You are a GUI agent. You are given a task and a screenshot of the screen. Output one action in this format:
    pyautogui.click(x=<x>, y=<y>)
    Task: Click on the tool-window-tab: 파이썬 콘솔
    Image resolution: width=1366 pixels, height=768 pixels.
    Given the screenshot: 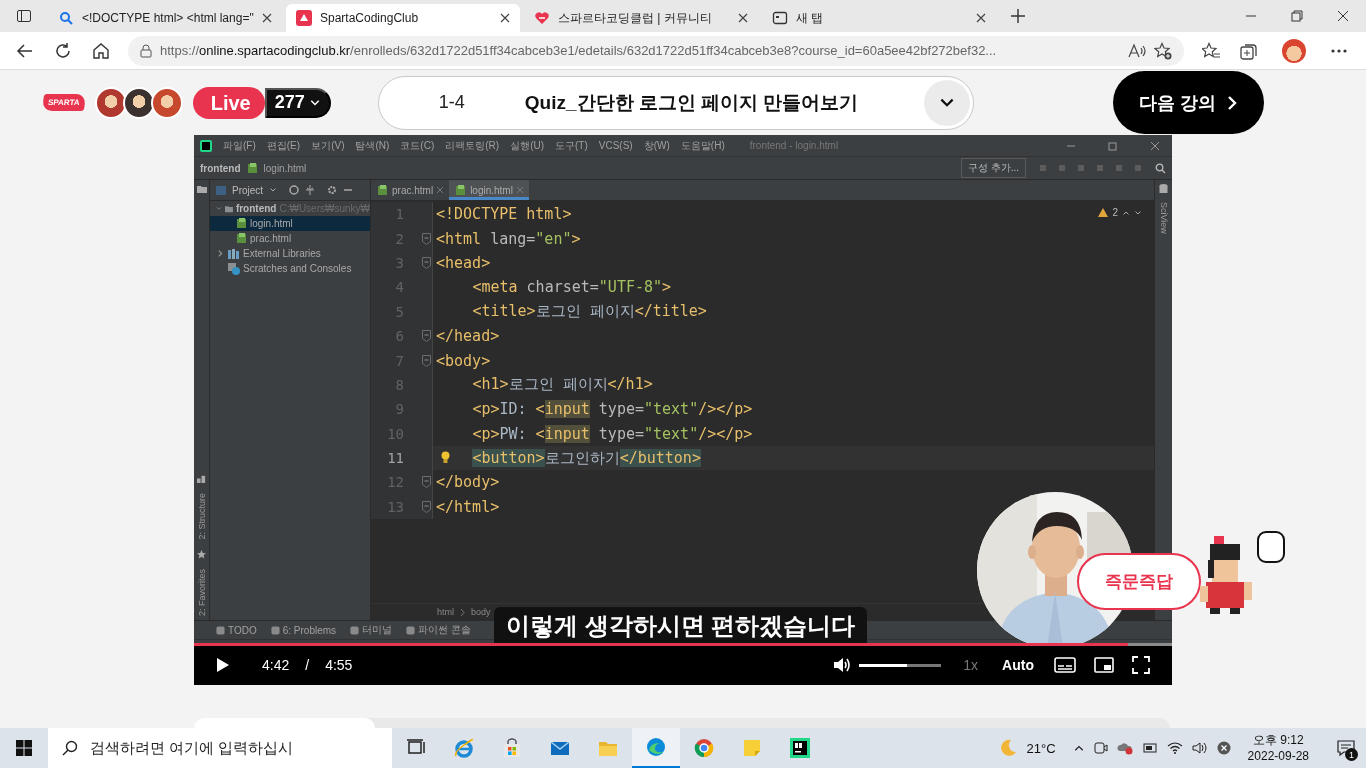 What is the action you would take?
    pyautogui.click(x=438, y=630)
    